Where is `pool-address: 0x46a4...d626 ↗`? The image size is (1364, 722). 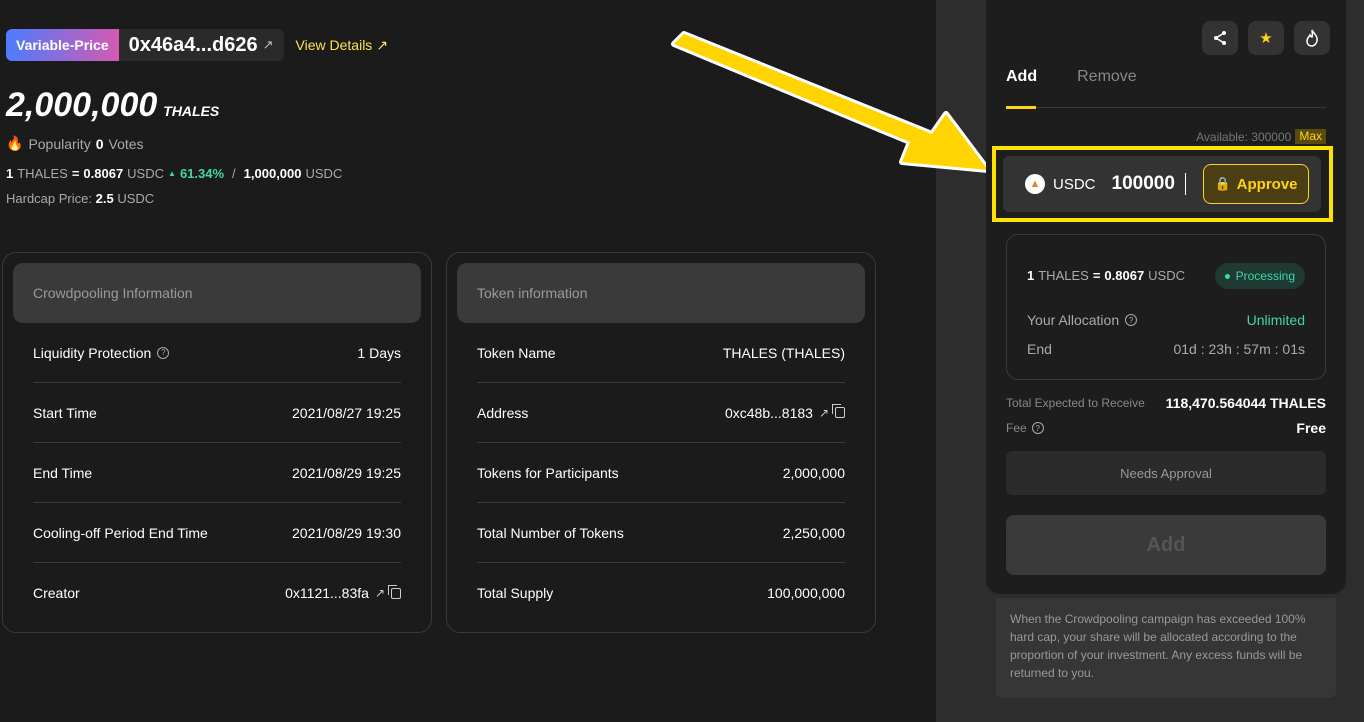
pool-address: 0x46a4...d626 ↗ is located at coordinates (201, 45).